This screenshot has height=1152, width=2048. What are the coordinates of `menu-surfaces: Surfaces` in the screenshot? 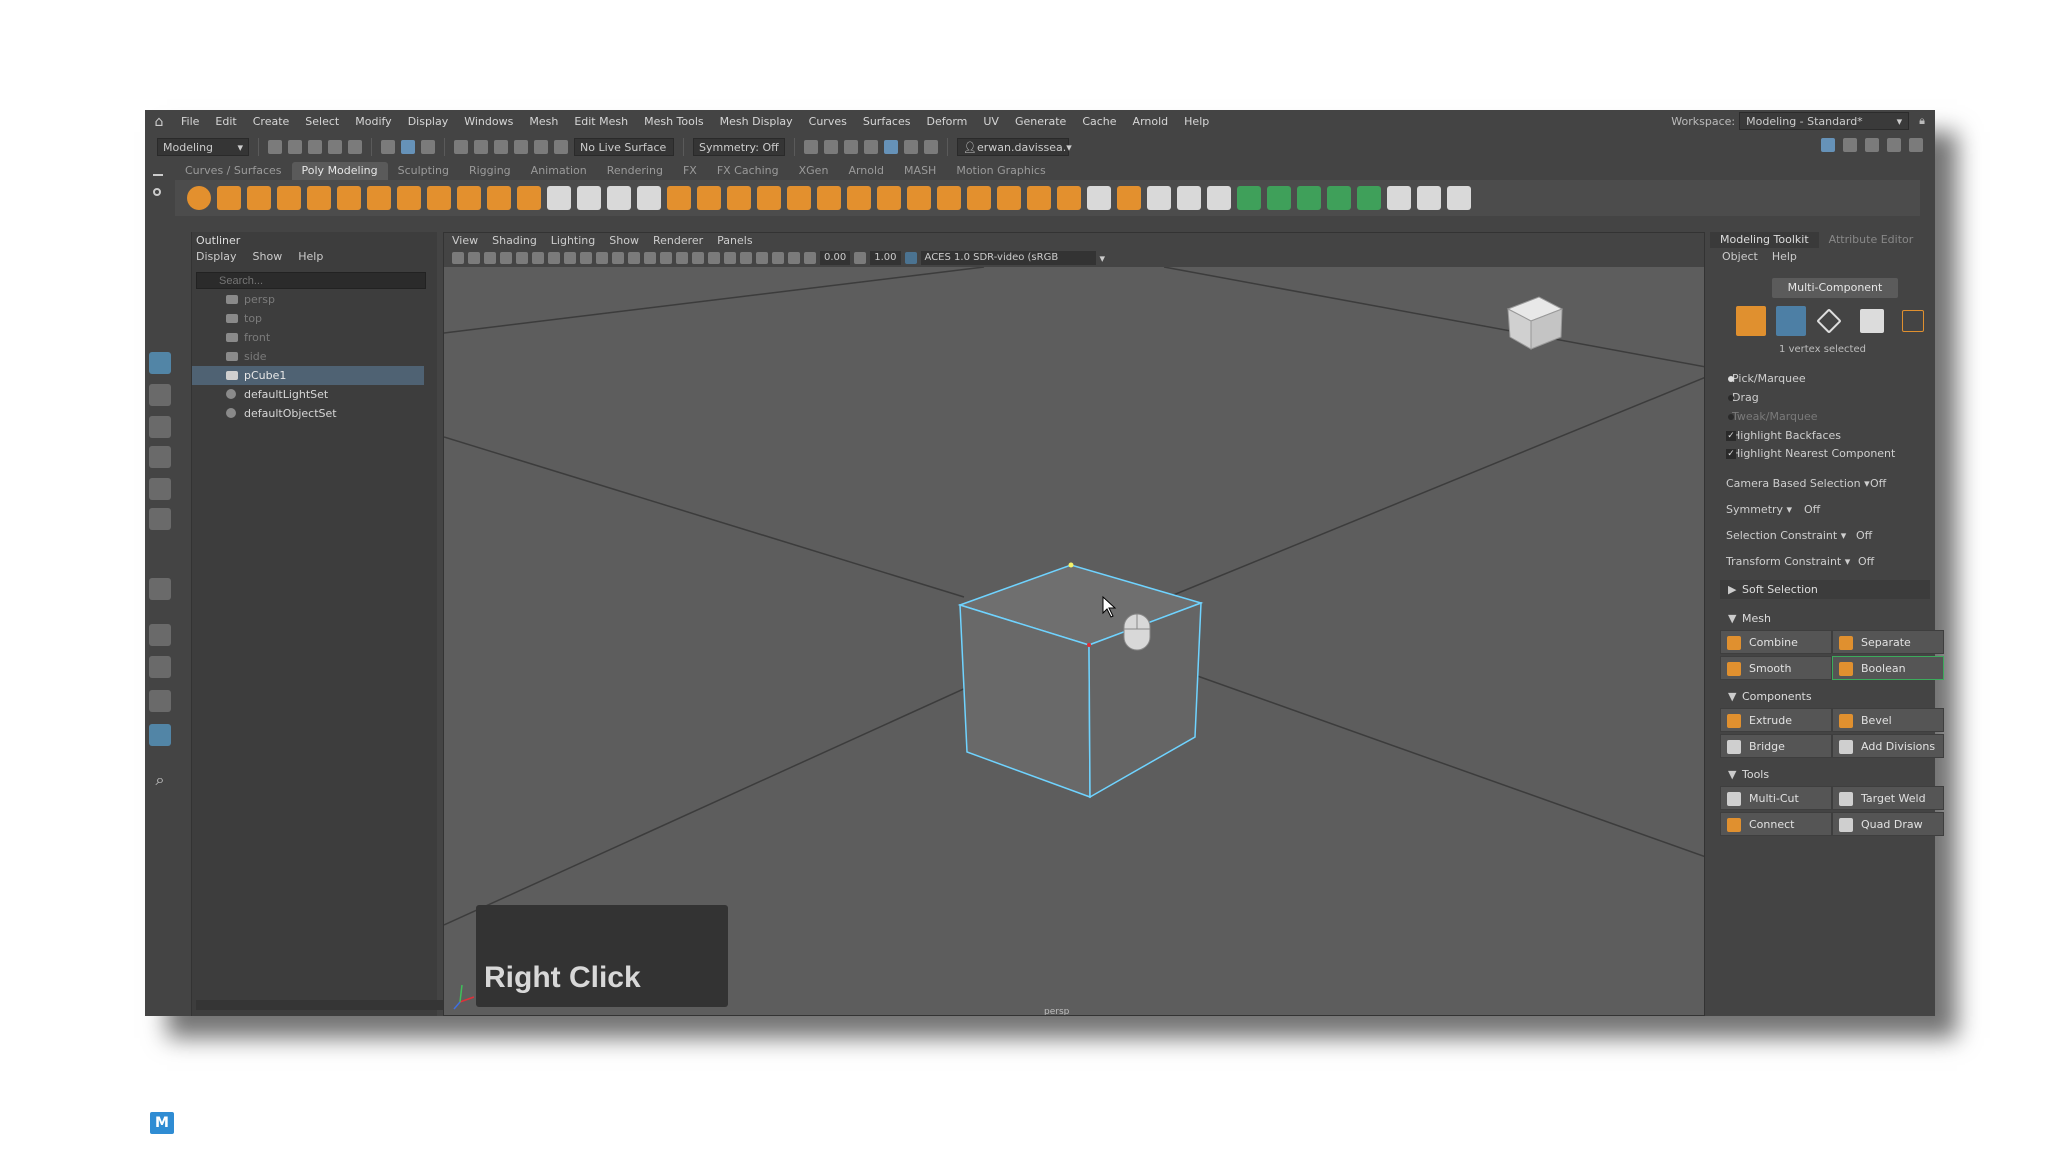 It's located at (887, 122).